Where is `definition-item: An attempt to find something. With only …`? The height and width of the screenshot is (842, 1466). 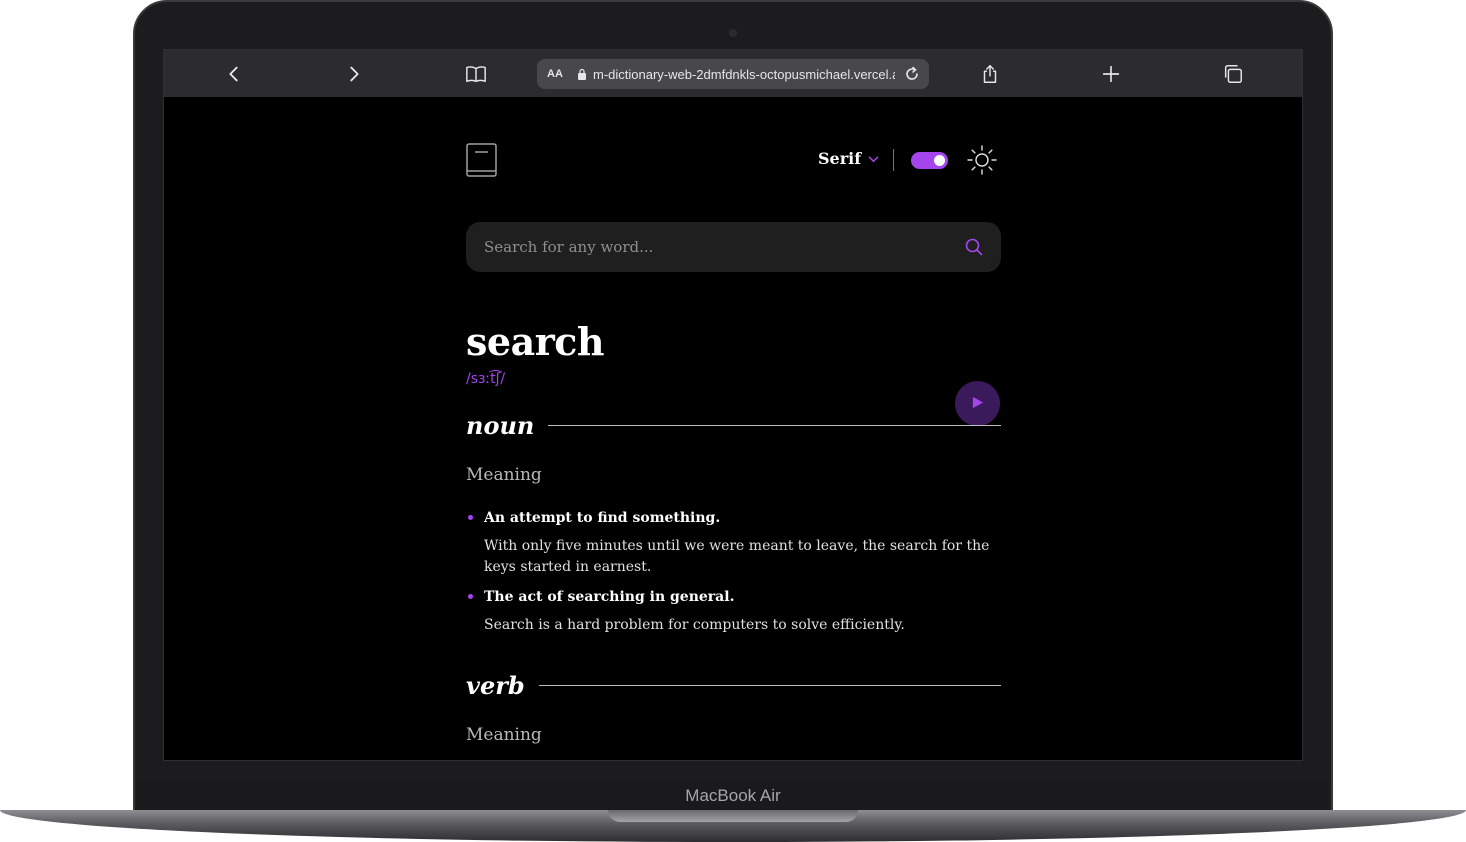
definition-item: An attempt to find something. With only … is located at coordinates (733, 543).